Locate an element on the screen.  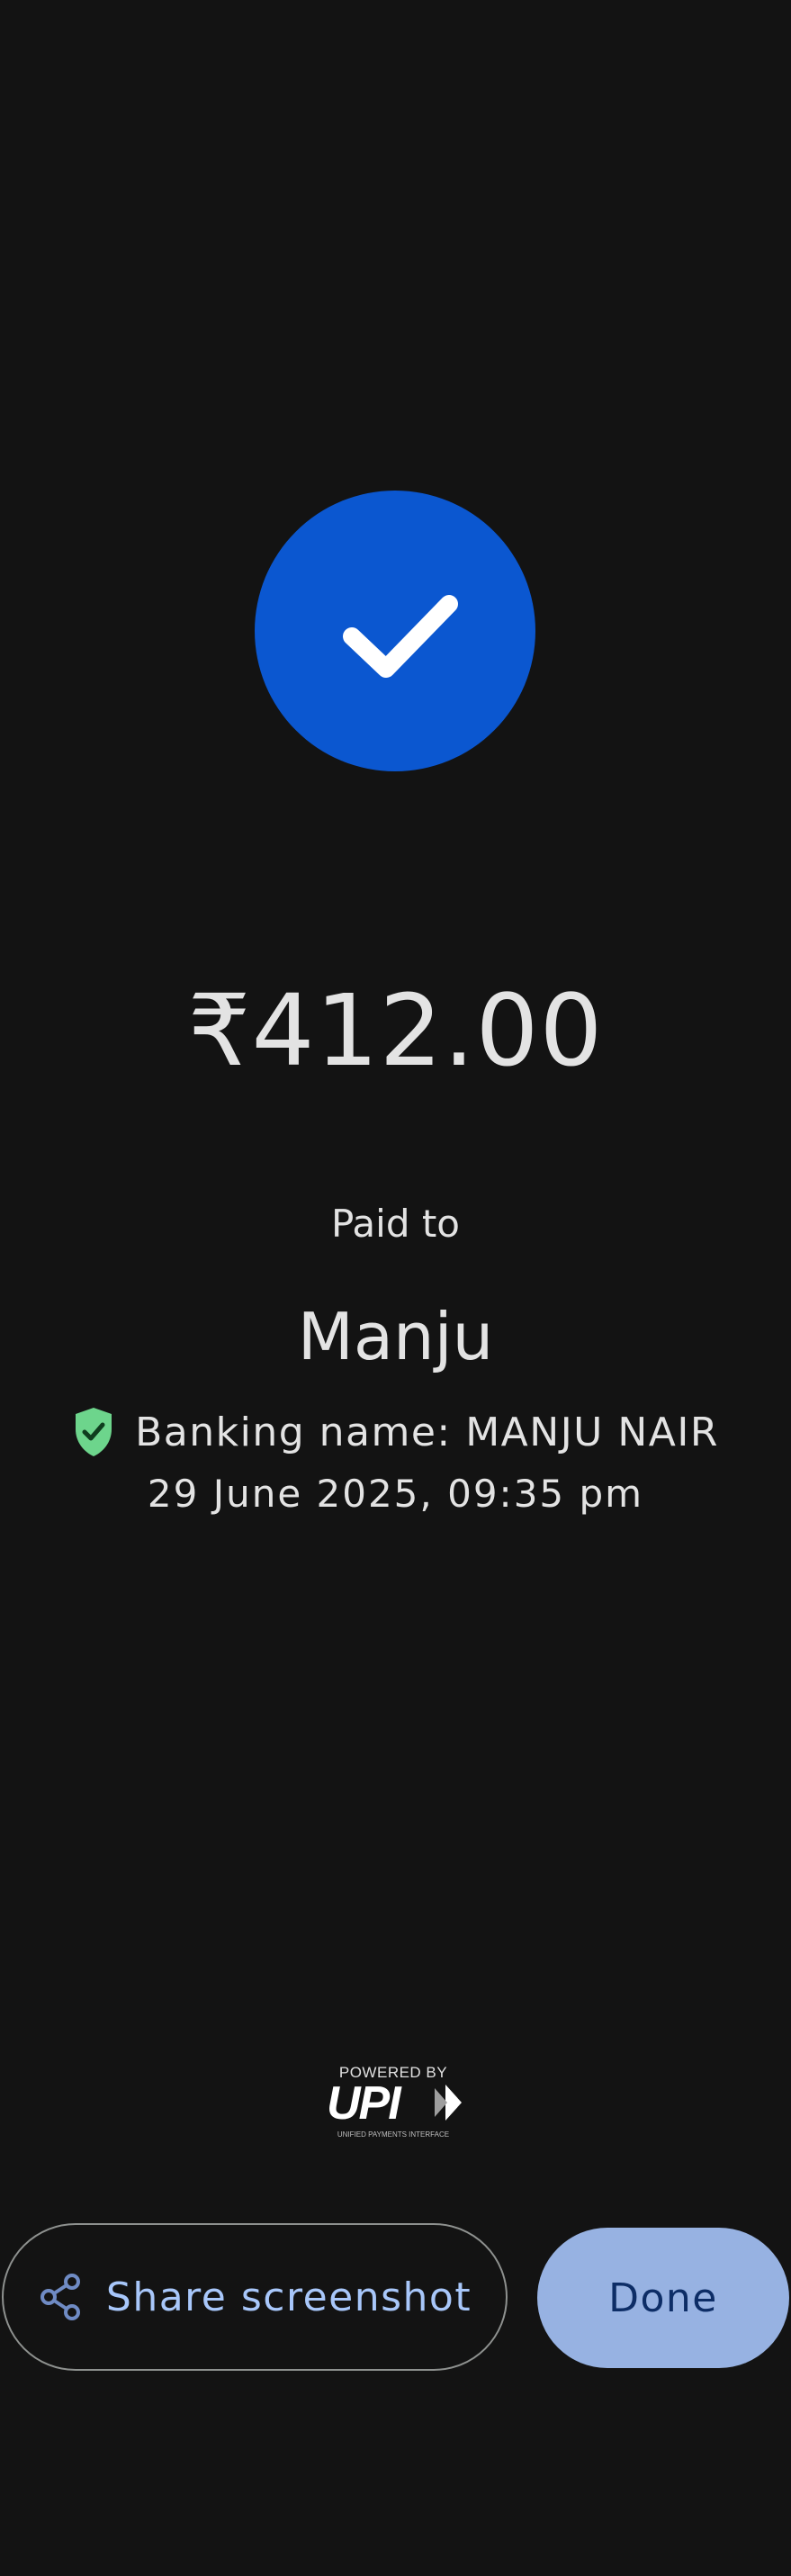
done-label: Done is located at coordinates (663, 2297).